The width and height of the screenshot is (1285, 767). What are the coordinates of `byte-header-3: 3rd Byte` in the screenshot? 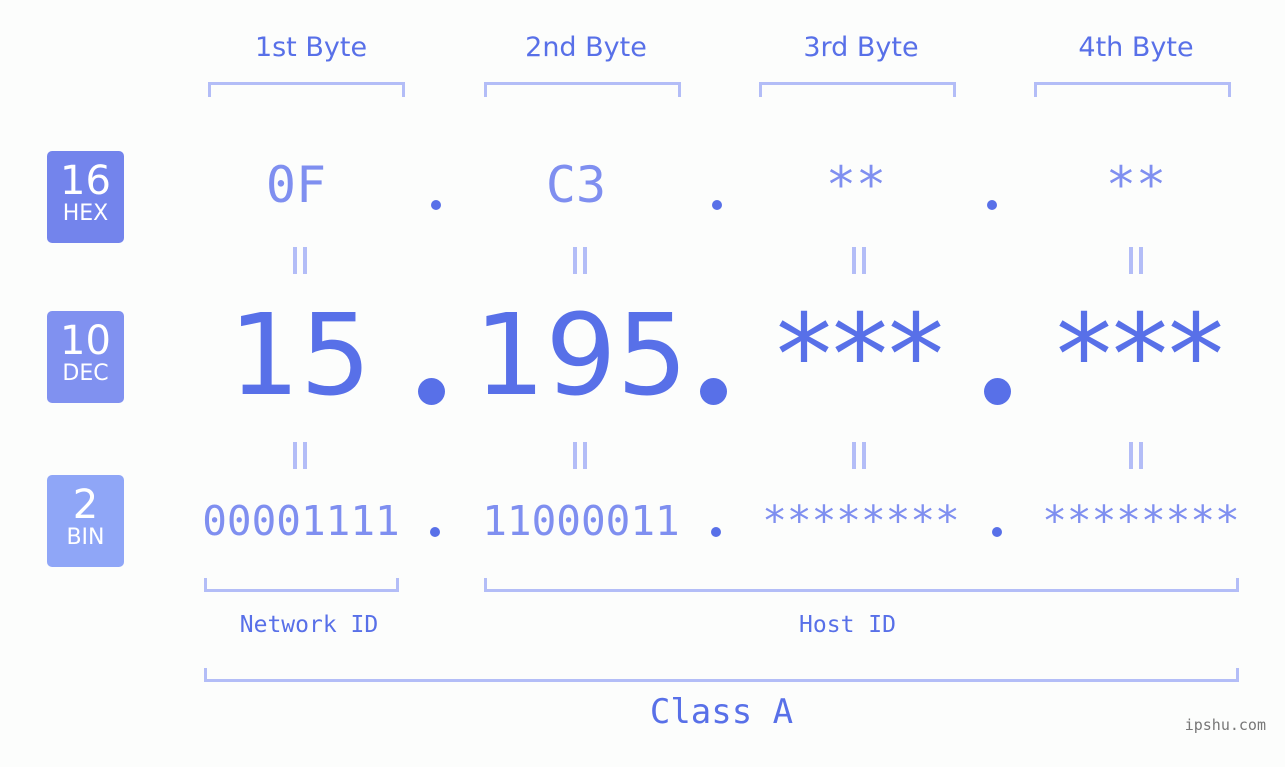 It's located at (861, 47).